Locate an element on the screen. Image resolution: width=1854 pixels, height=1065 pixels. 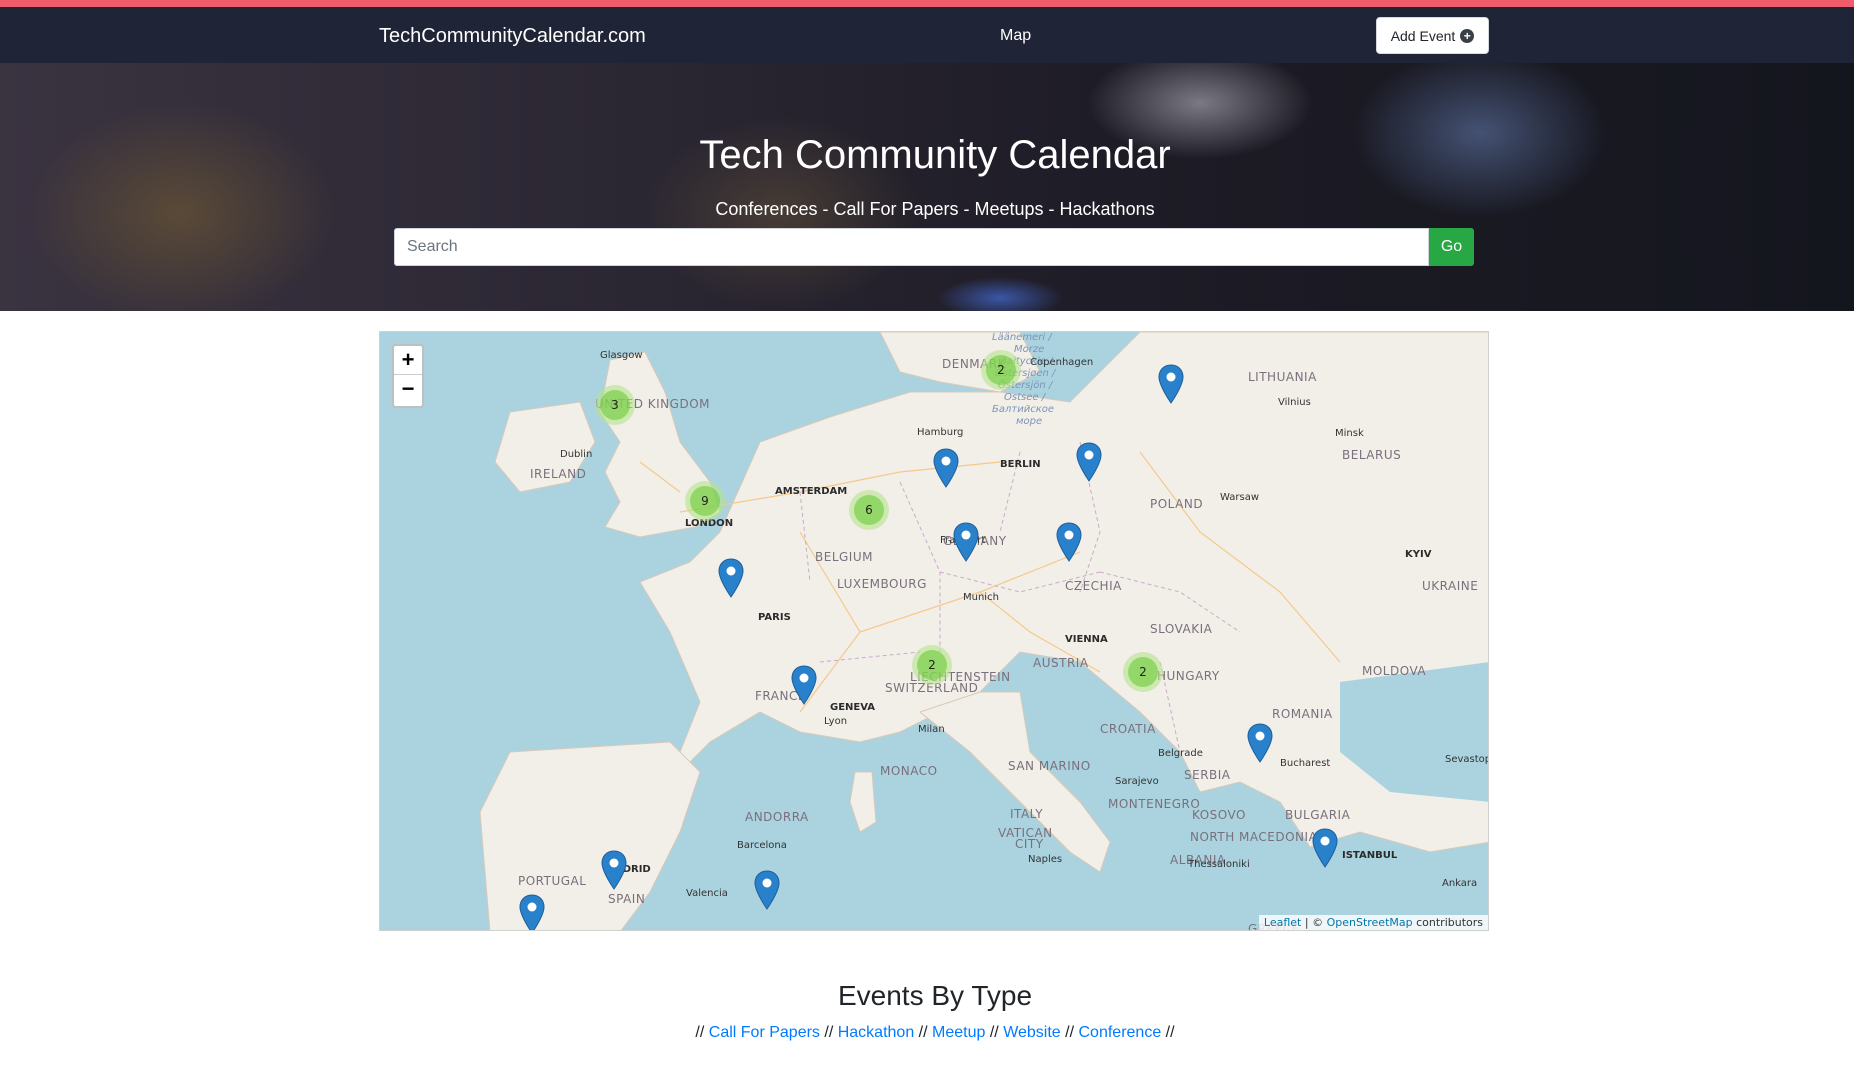
city-label: KYIV is located at coordinates (1418, 554).